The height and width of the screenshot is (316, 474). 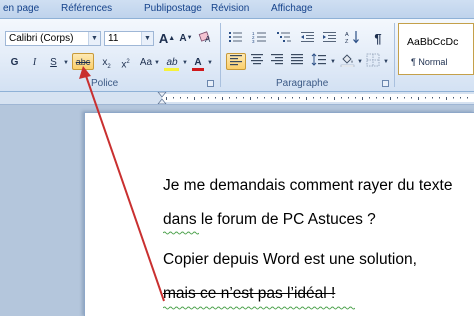 What do you see at coordinates (106, 62) in the screenshot?
I see `subscript-button: x2` at bounding box center [106, 62].